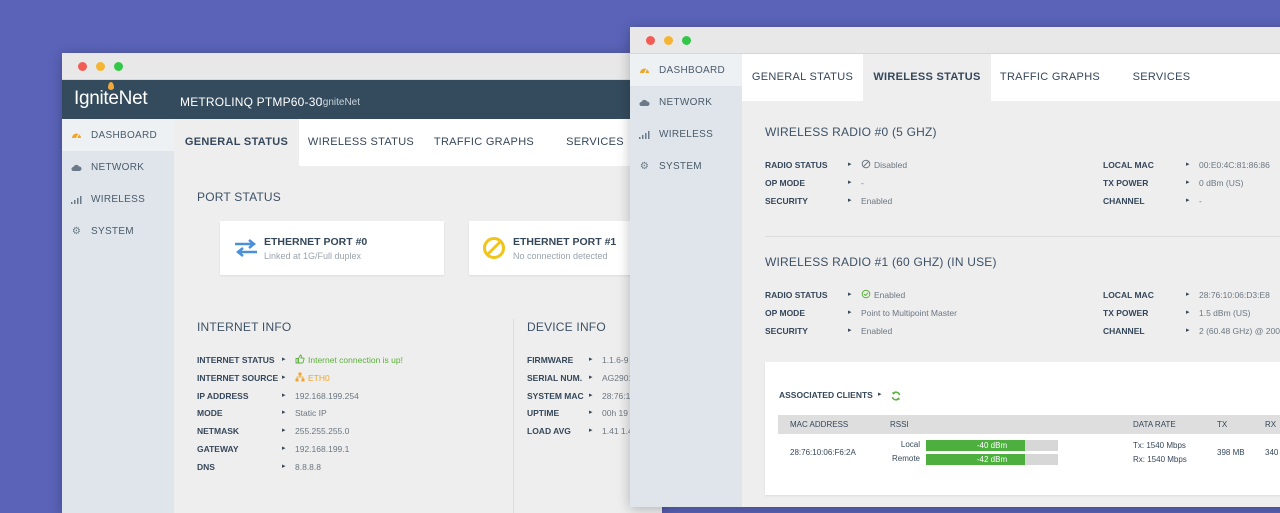  Describe the element at coordinates (615, 360) in the screenshot. I see `info-value: 1.1.6-9` at that location.